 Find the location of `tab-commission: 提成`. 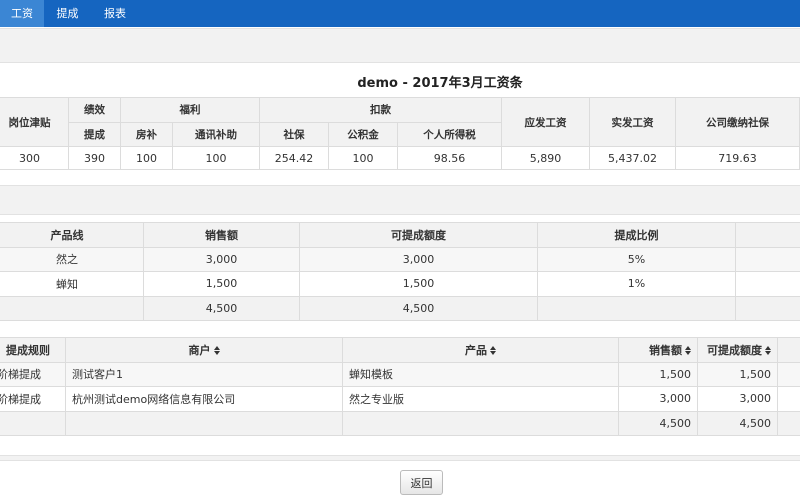

tab-commission: 提成 is located at coordinates (67, 13).